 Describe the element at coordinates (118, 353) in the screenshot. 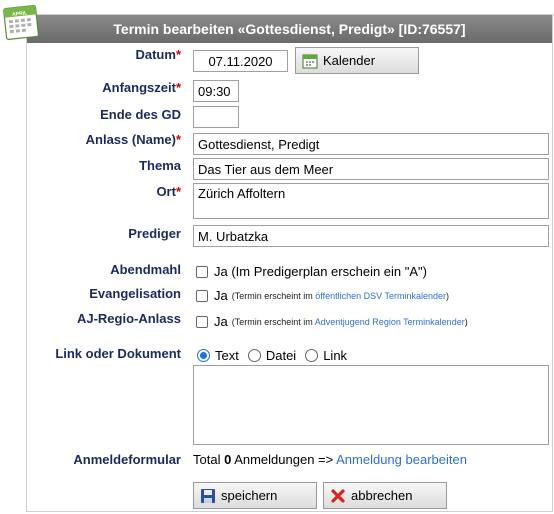

I see `link-dokument-label: Link oder Dokument` at that location.